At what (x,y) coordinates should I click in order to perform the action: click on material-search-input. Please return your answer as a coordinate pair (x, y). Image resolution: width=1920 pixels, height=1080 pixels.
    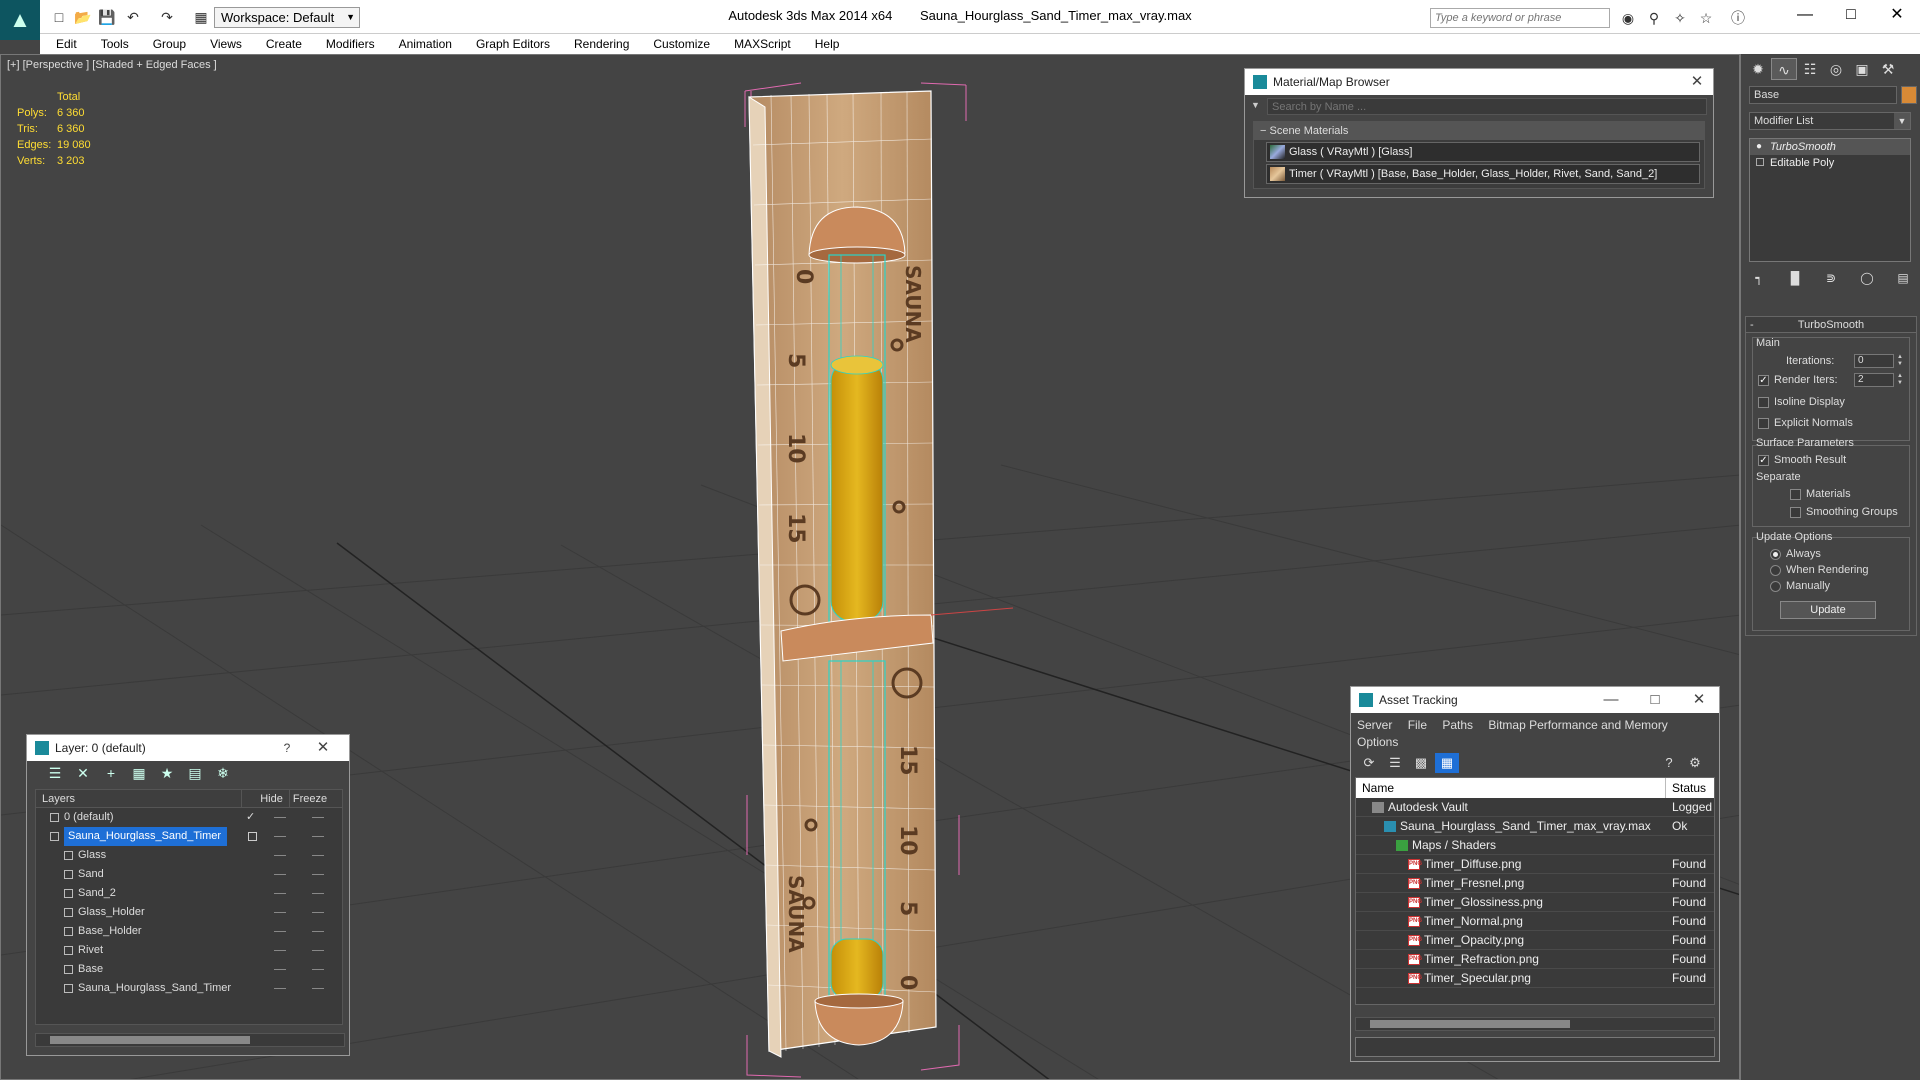
    Looking at the image, I should click on (1487, 106).